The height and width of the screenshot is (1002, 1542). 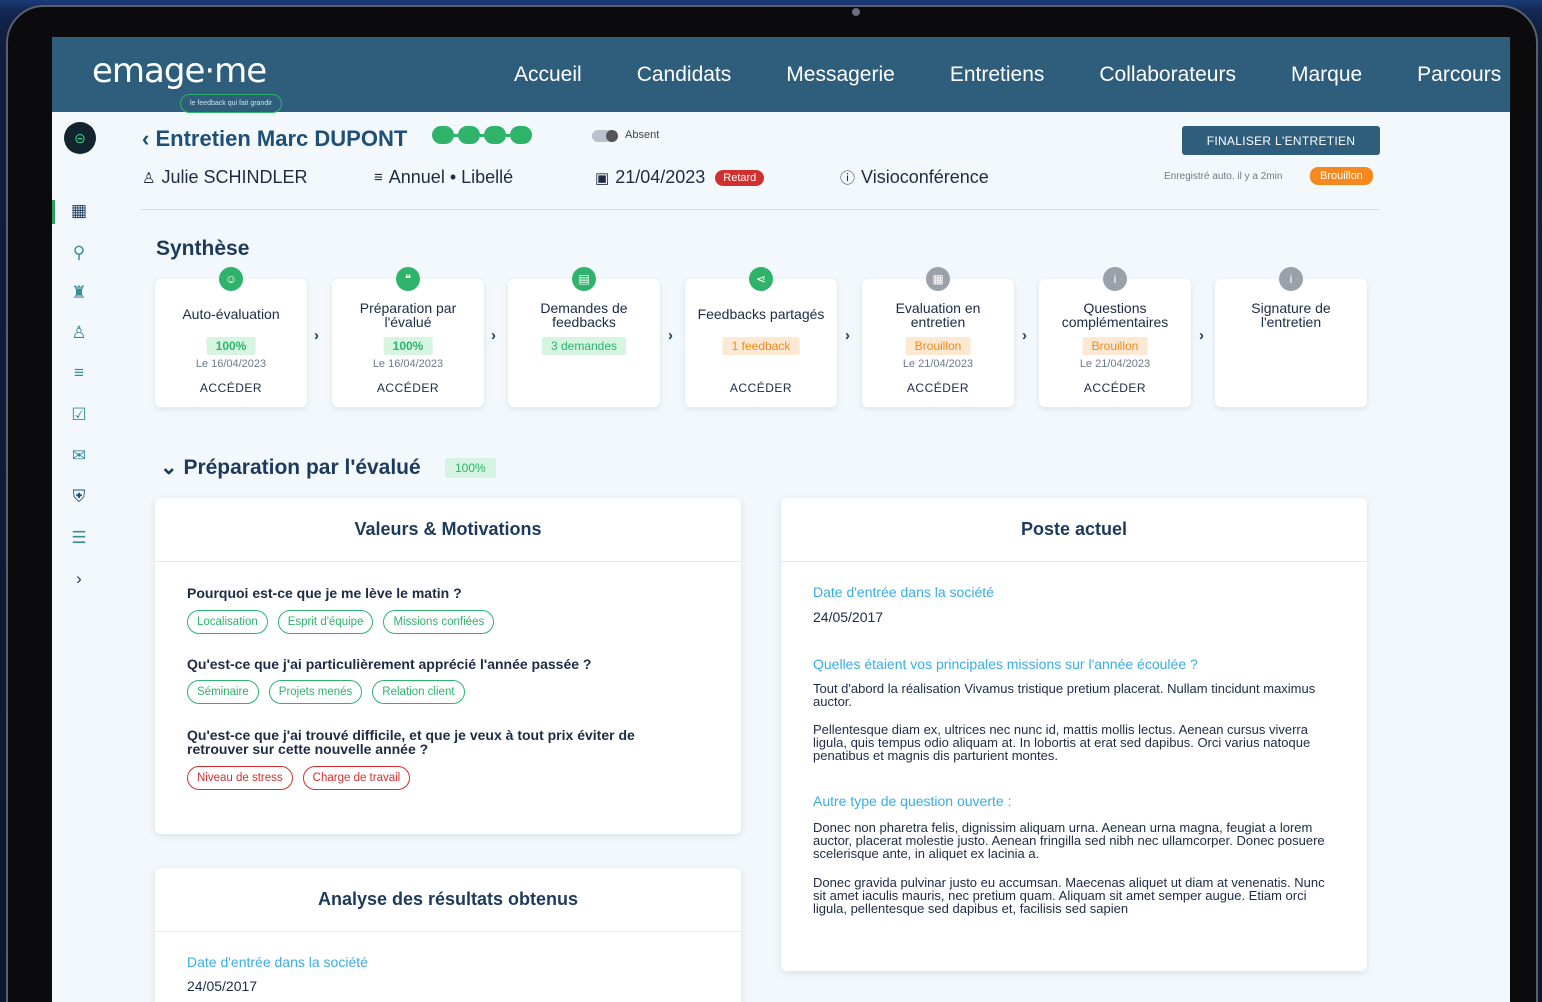 What do you see at coordinates (680, 177) in the screenshot?
I see `interview-date: ▣ 21/04/2023 Retard` at bounding box center [680, 177].